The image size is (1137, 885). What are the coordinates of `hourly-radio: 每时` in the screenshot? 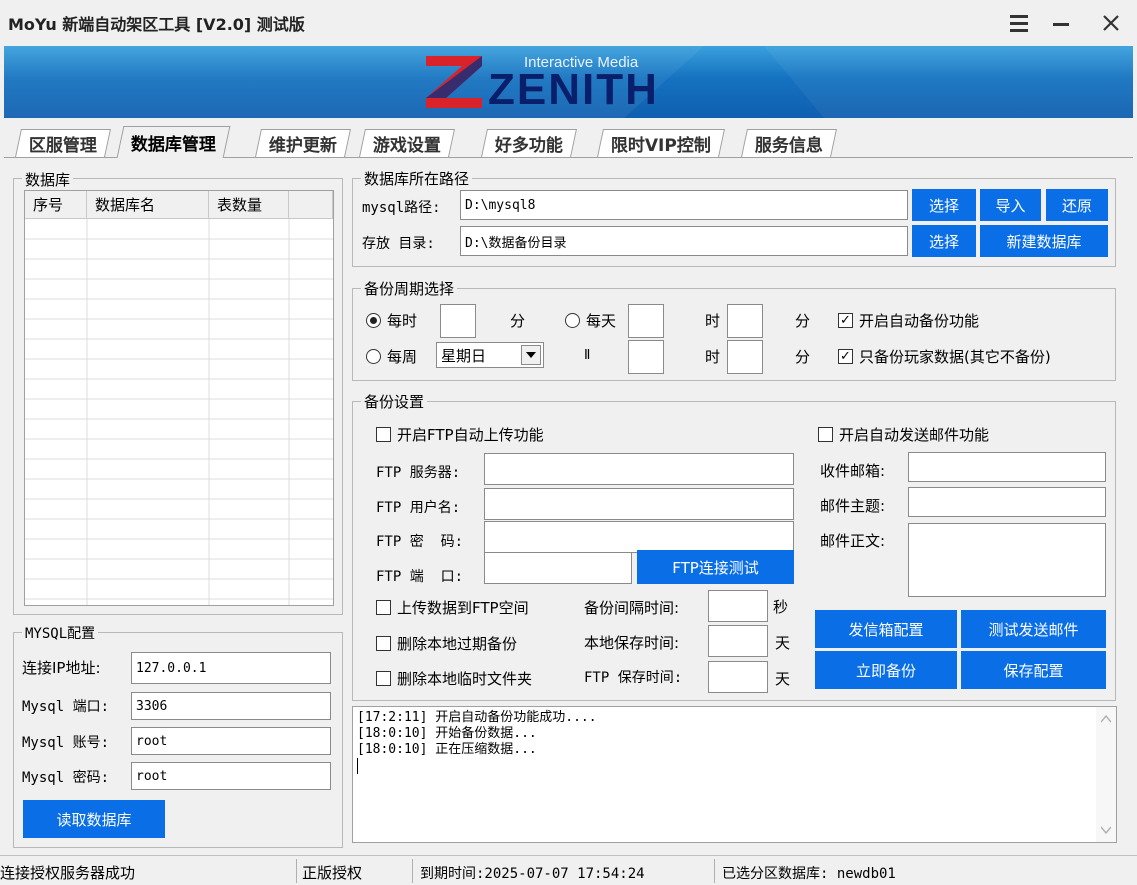 It's located at (391, 320).